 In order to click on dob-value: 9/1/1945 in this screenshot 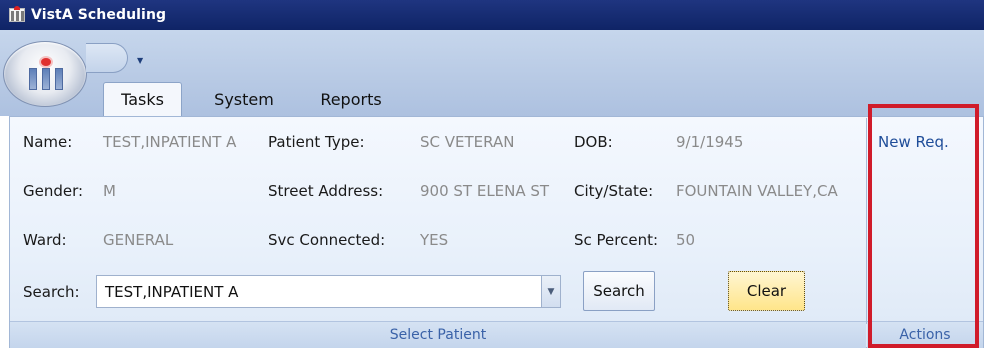, I will do `click(710, 142)`.